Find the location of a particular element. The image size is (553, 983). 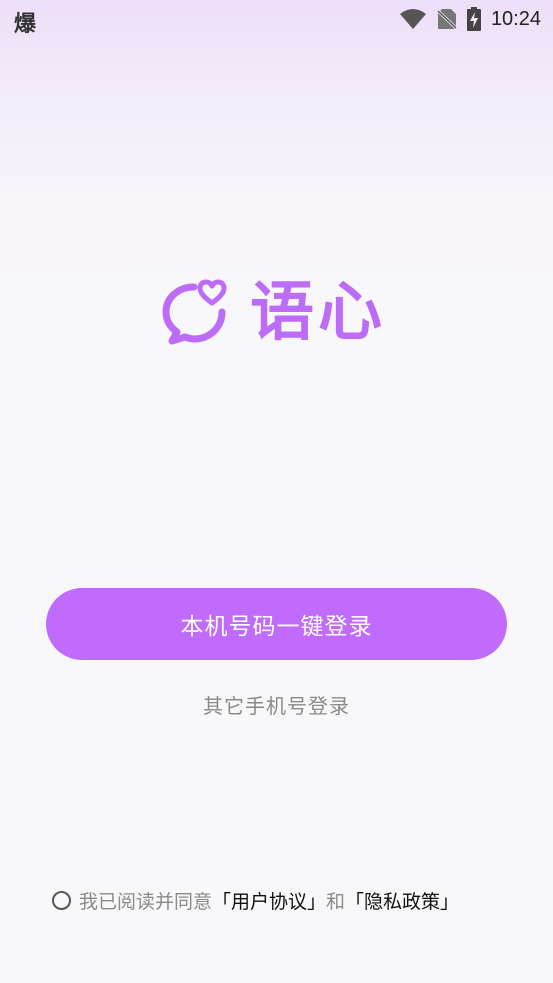

no-sim-icon is located at coordinates (446, 19).